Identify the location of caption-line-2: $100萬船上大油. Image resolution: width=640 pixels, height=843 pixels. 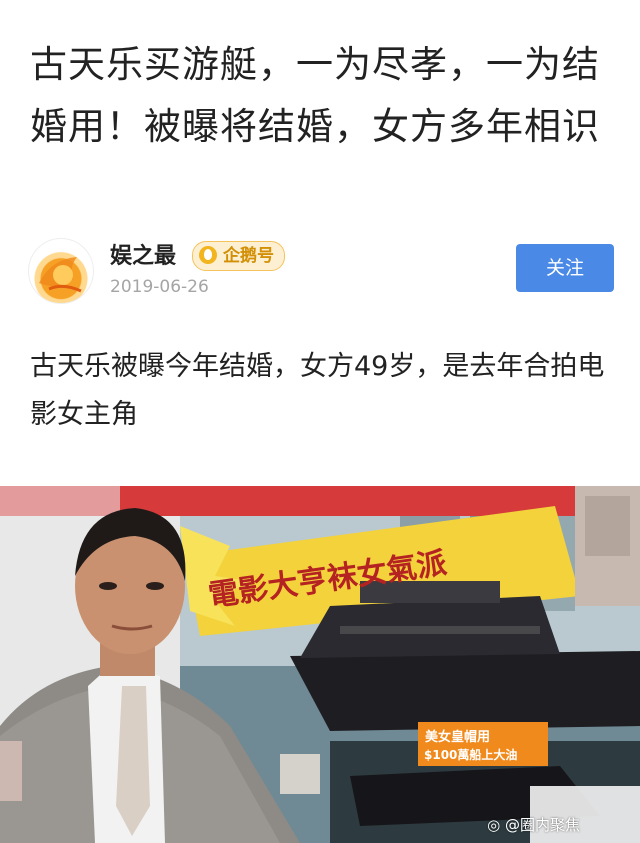
(470, 754).